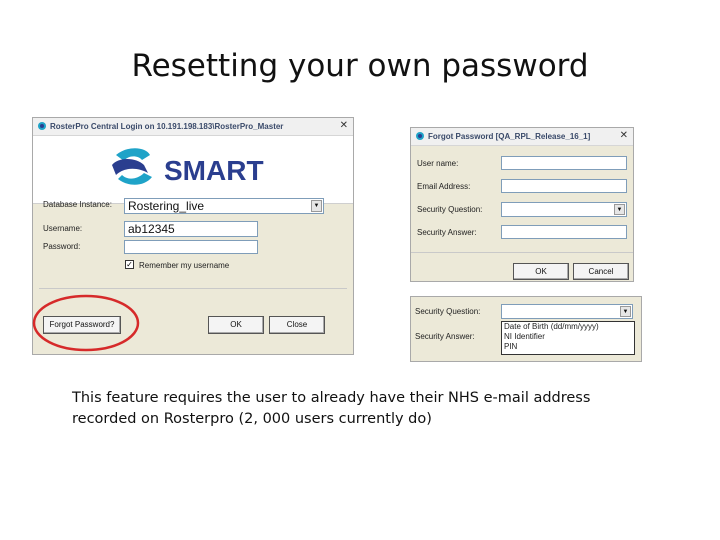  What do you see at coordinates (601, 271) in the screenshot?
I see `cancel-button: Cancel` at bounding box center [601, 271].